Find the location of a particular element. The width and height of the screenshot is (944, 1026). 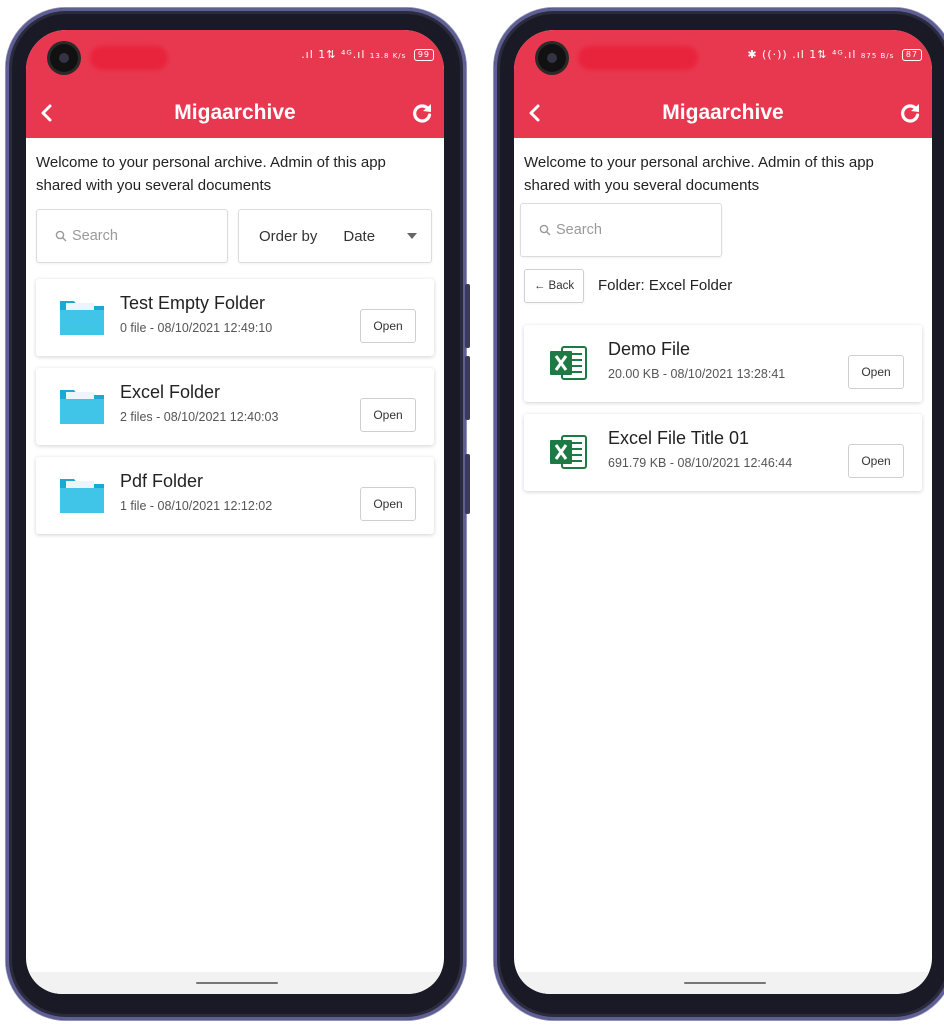

back-button: ← Back is located at coordinates (554, 286).